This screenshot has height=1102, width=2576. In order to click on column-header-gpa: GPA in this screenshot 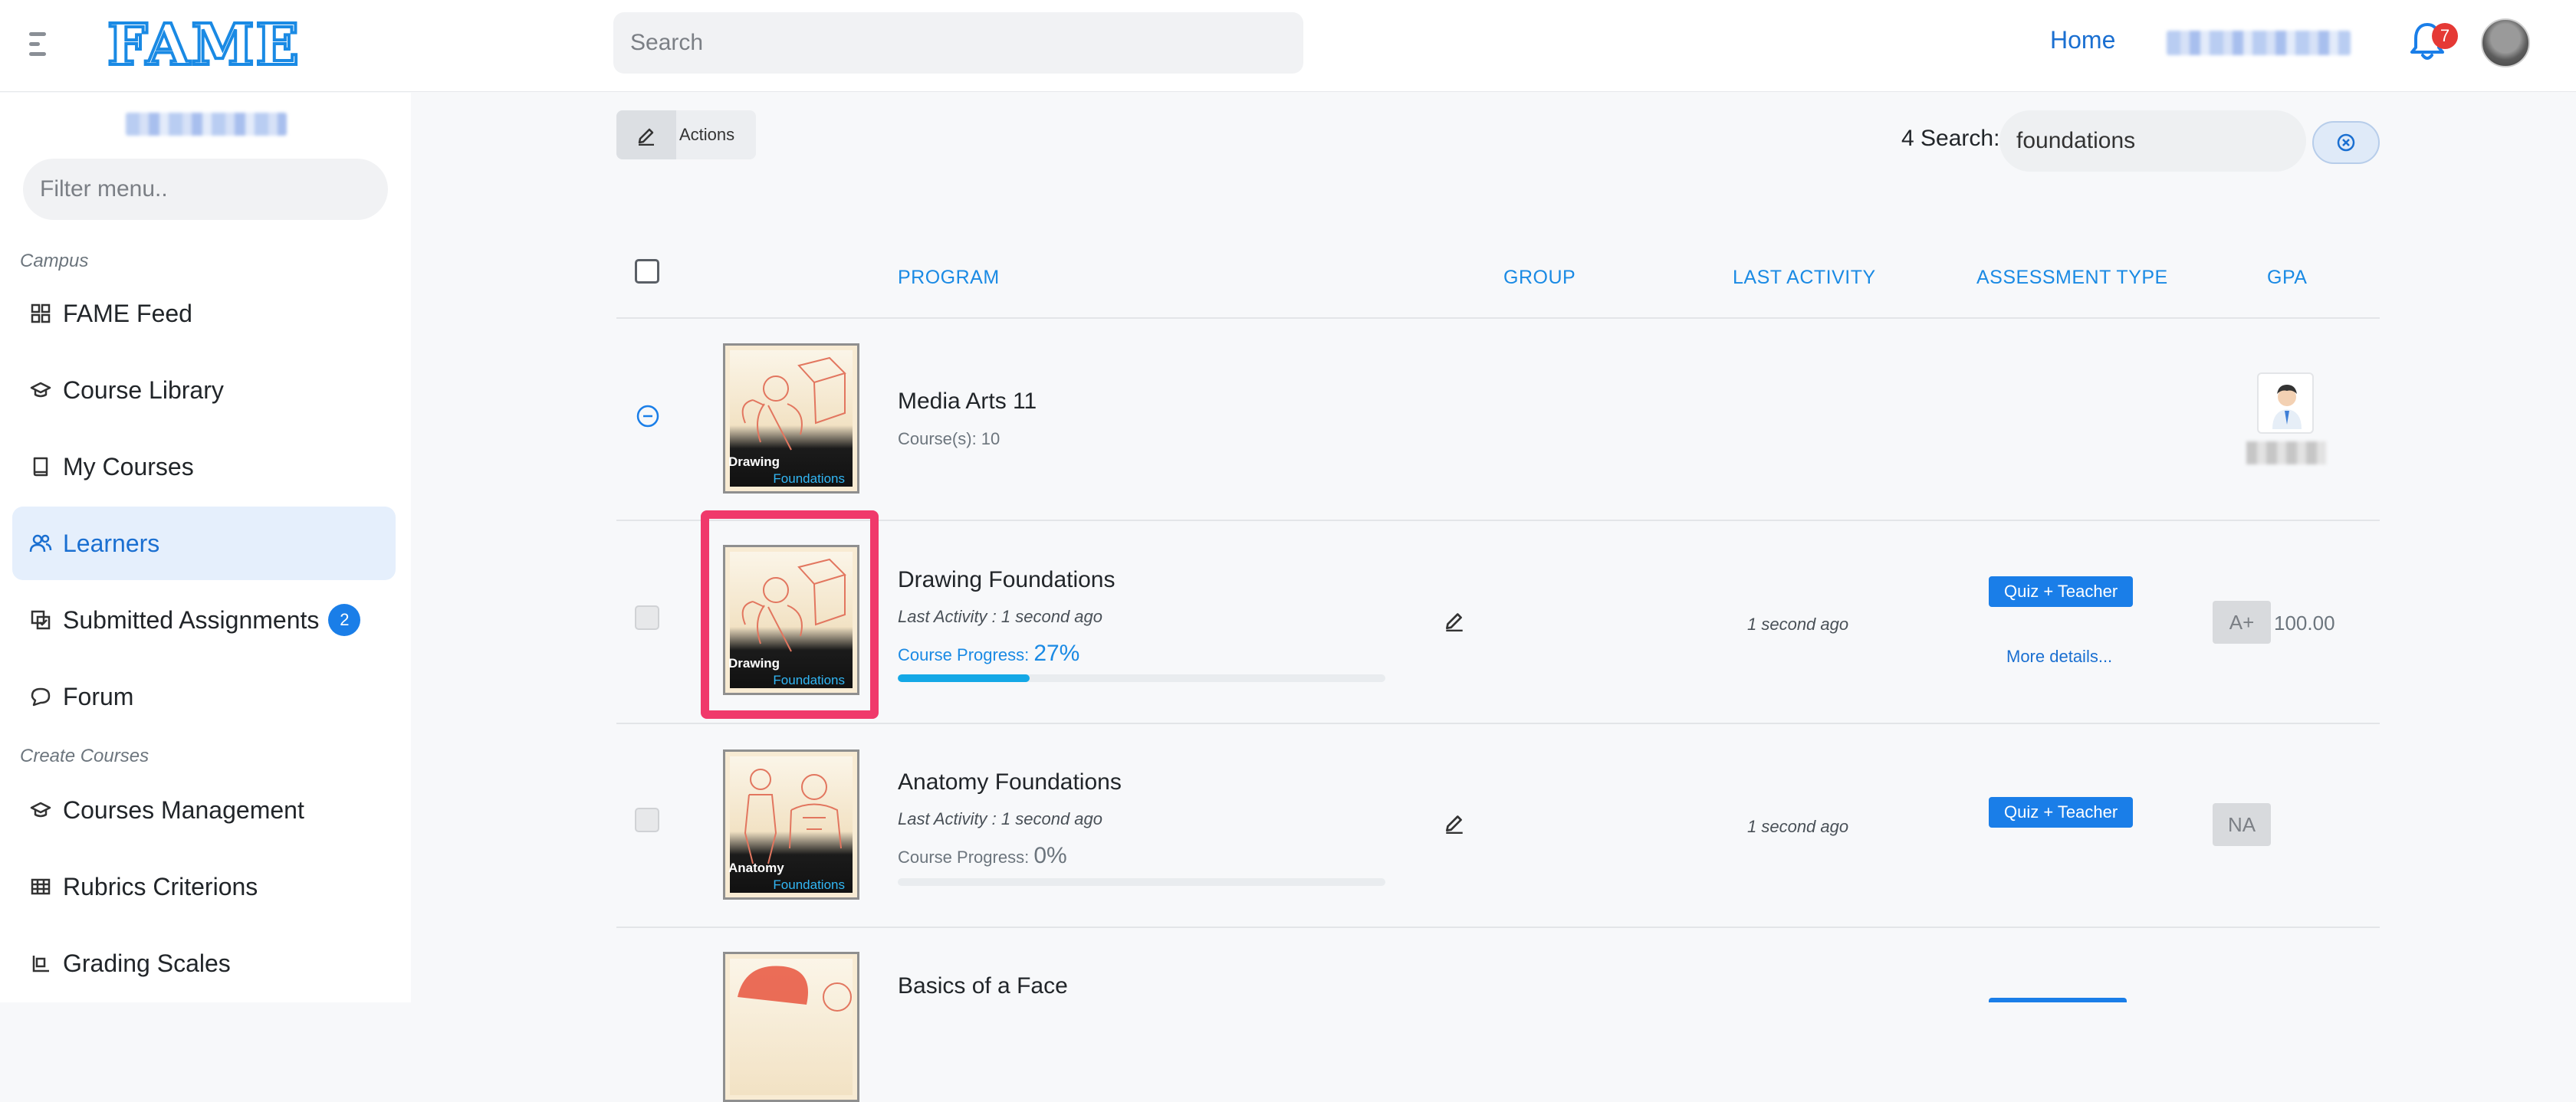, I will do `click(2287, 278)`.